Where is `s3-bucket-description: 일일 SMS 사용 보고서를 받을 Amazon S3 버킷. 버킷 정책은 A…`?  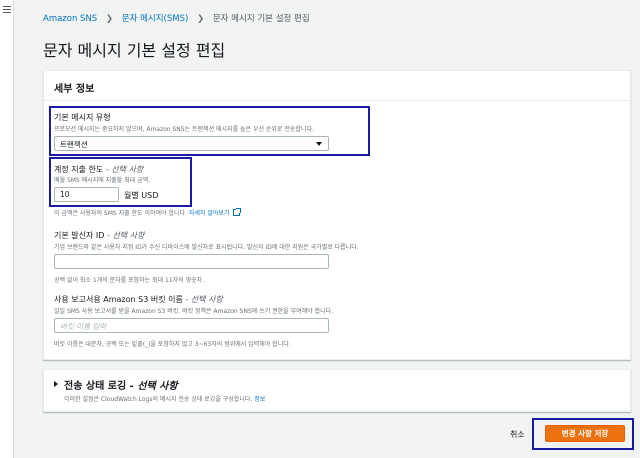
s3-bucket-description: 일일 SMS 사용 보고서를 받을 Amazon S3 버킷. 버킷 정책은 A… is located at coordinates (194, 311).